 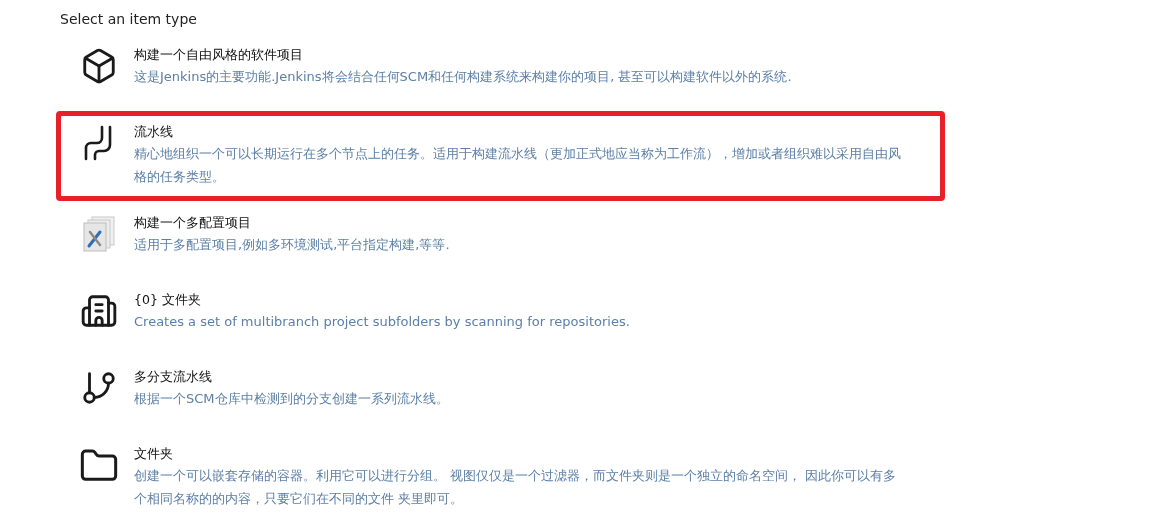 I want to click on building-icon, so click(x=99, y=311).